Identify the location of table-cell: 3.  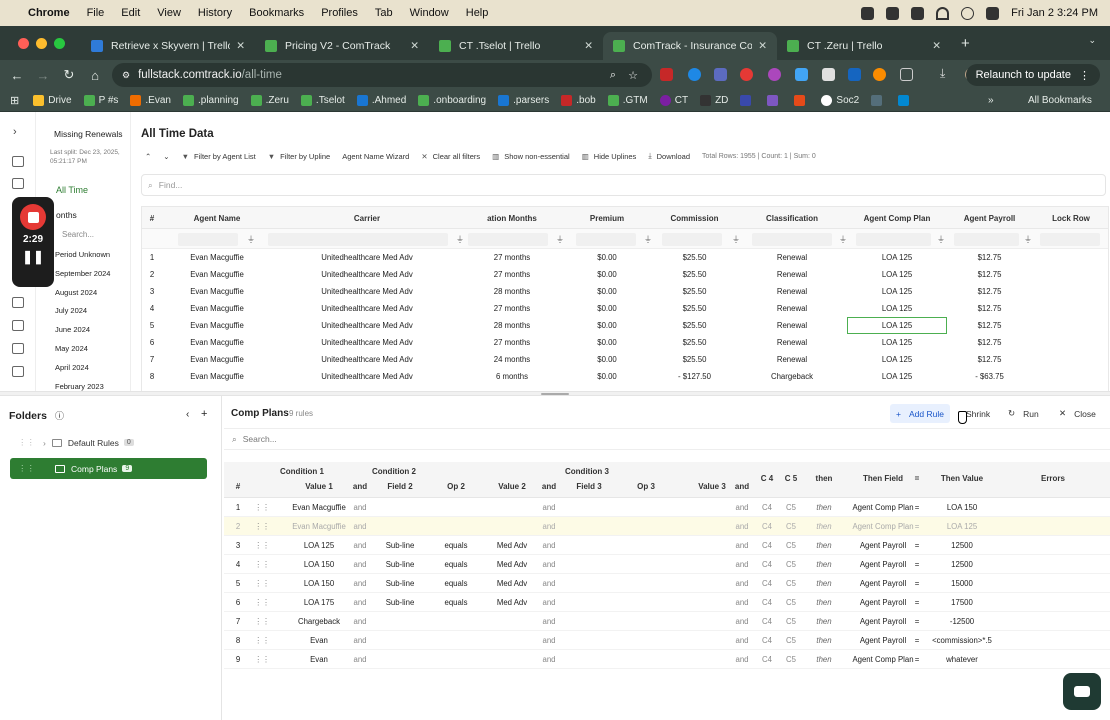
(152, 291).